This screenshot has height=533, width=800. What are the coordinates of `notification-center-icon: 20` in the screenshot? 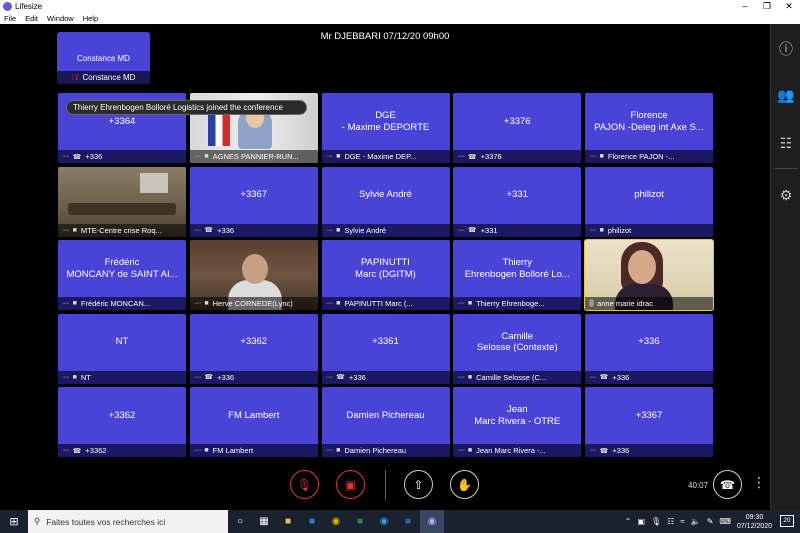 It's located at (787, 521).